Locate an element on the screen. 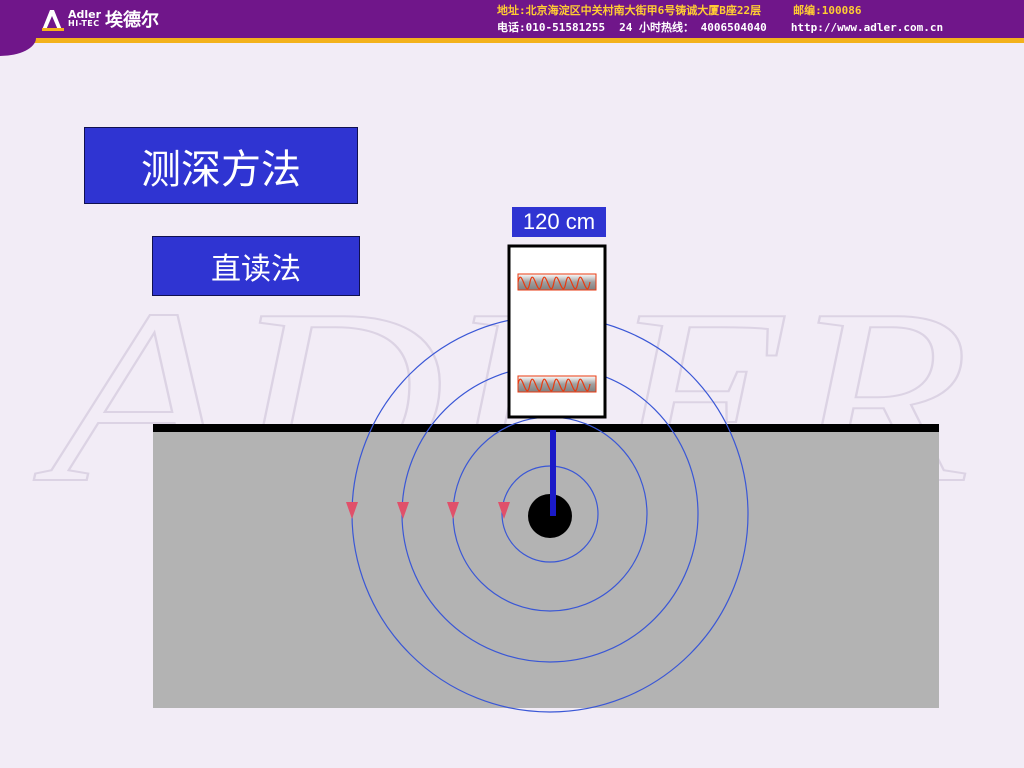 The width and height of the screenshot is (1024, 768). depth-rod is located at coordinates (553, 473).